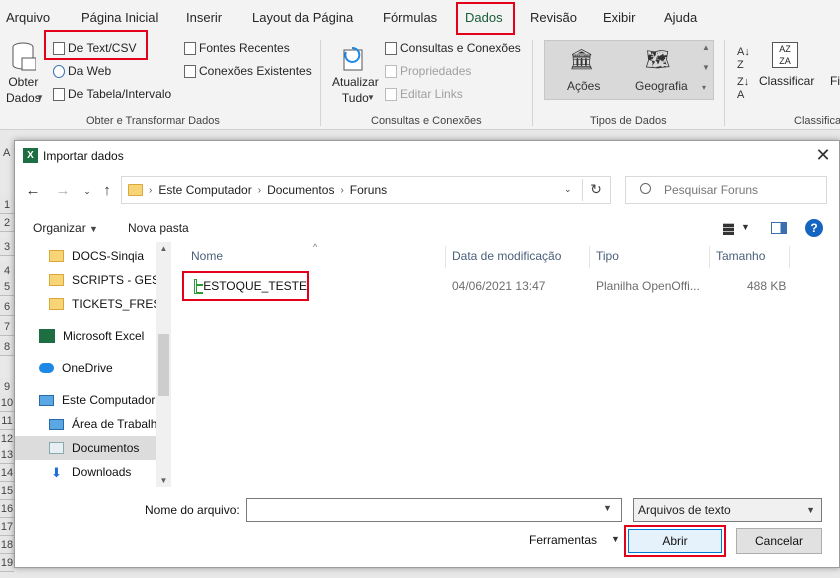 The width and height of the screenshot is (840, 578). What do you see at coordinates (7, 307) in the screenshot?
I see `row-number: 6` at bounding box center [7, 307].